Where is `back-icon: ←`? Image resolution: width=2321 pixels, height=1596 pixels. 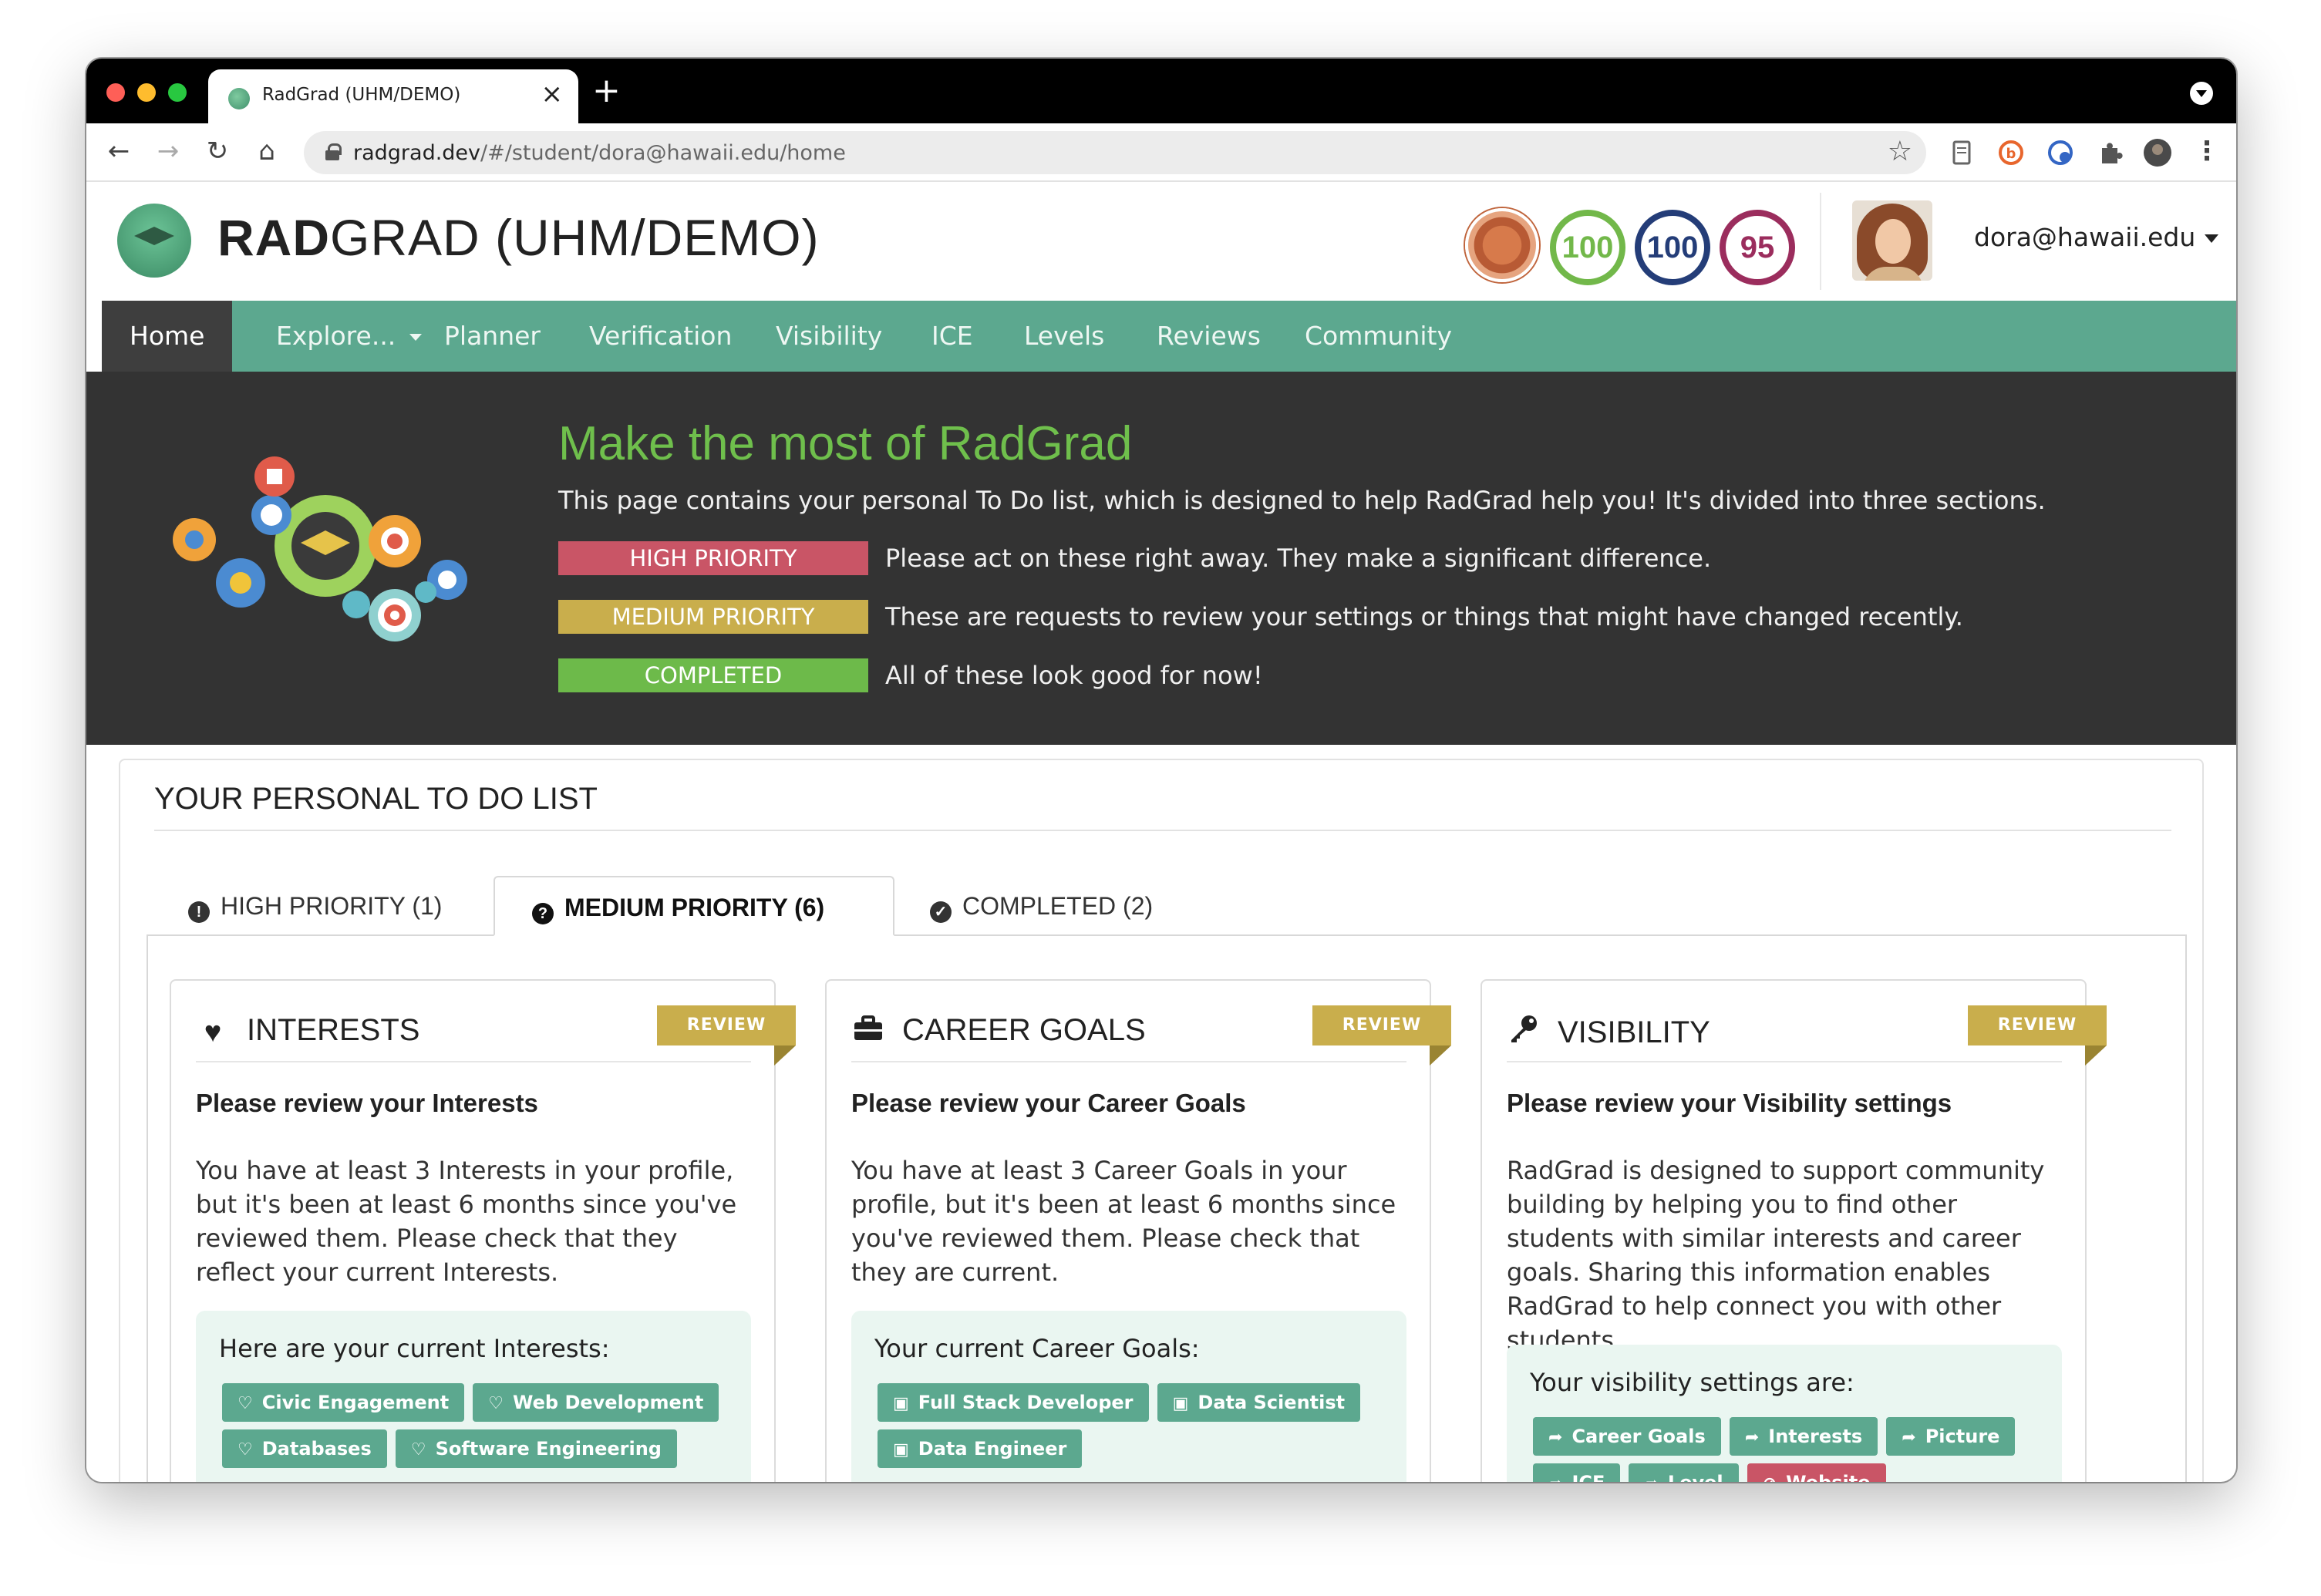
back-icon: ← is located at coordinates (119, 151).